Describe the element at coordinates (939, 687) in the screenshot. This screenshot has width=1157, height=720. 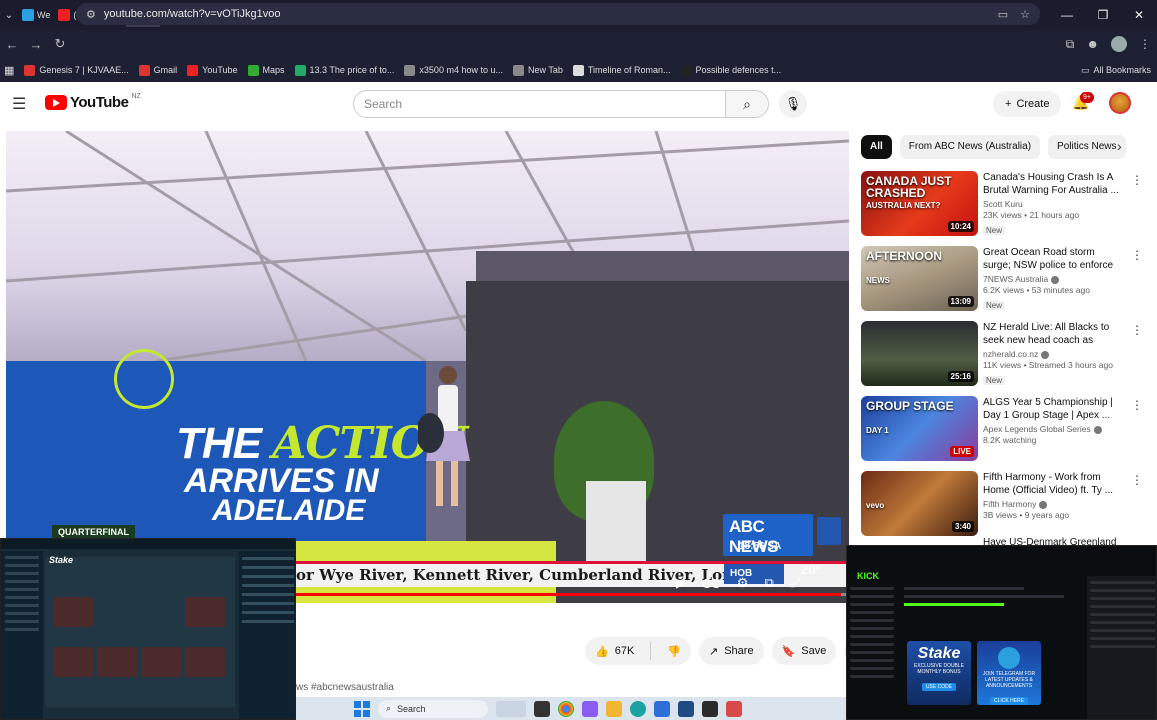
I see `promo-button: USE CODE` at that location.